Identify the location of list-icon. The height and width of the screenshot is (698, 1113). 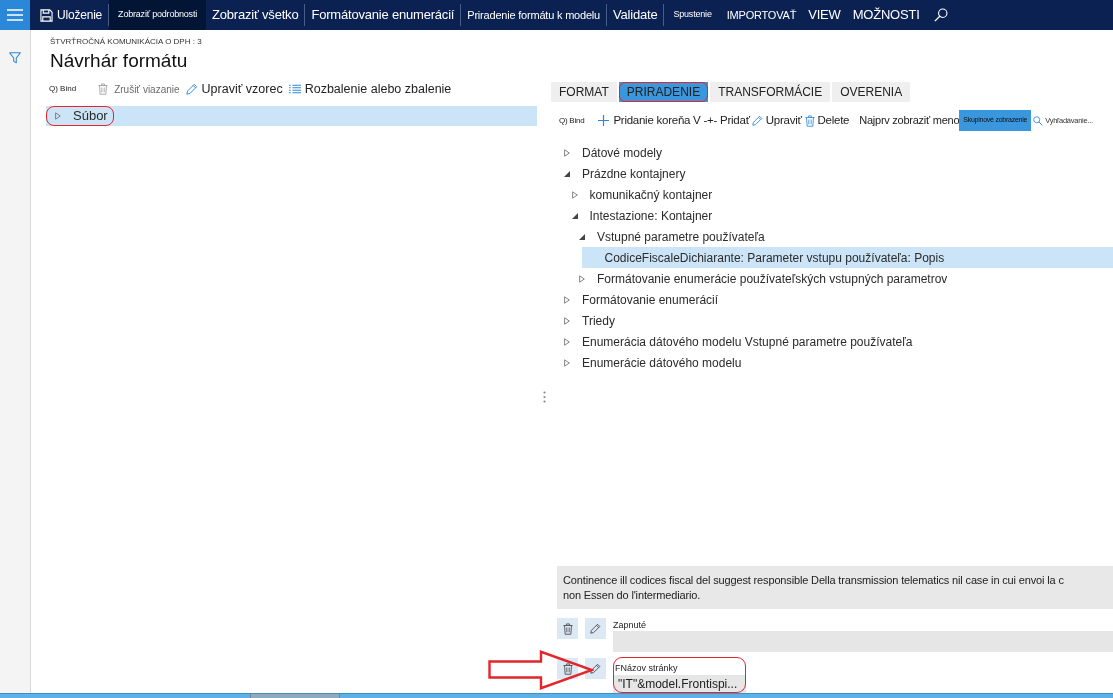
(294, 89).